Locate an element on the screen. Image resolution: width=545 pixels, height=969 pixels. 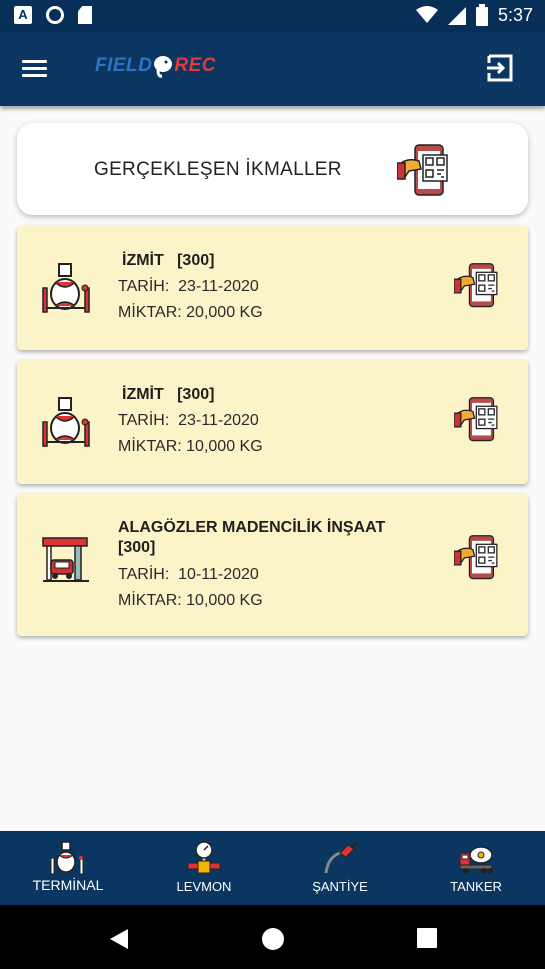
gas-station-icon is located at coordinates (65, 559).